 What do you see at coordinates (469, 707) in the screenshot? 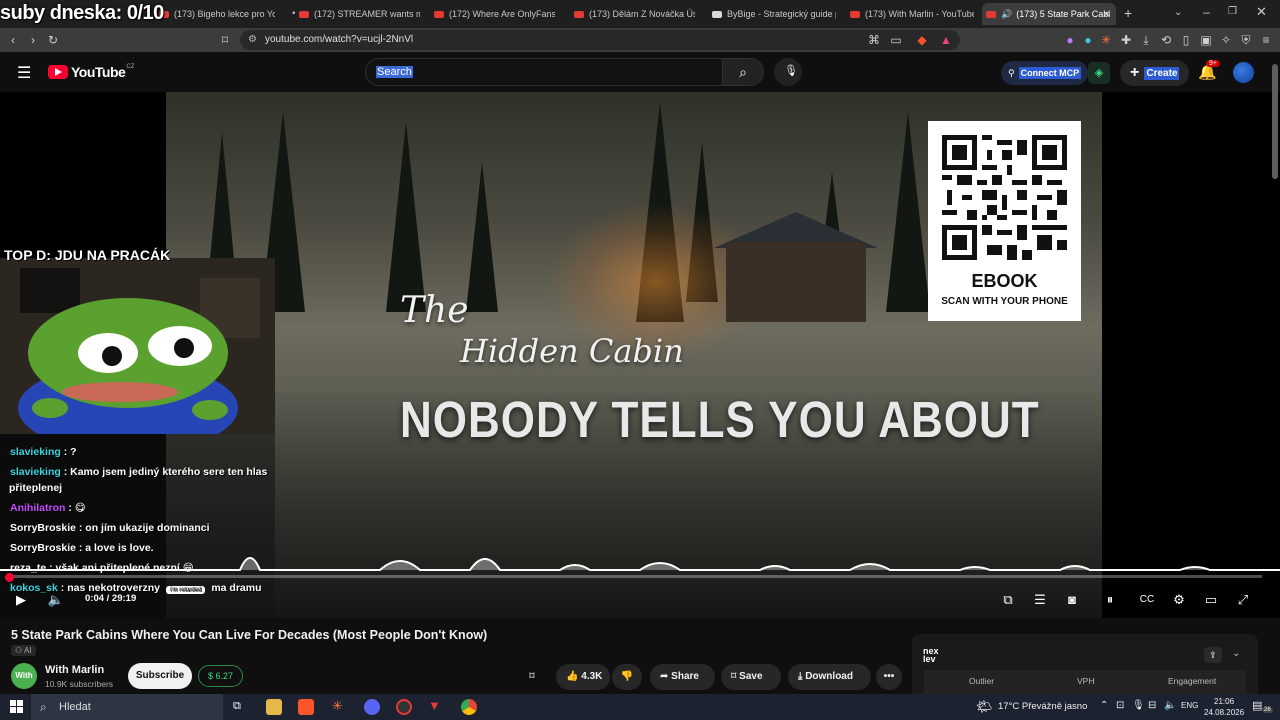
I see `chrome-icon` at bounding box center [469, 707].